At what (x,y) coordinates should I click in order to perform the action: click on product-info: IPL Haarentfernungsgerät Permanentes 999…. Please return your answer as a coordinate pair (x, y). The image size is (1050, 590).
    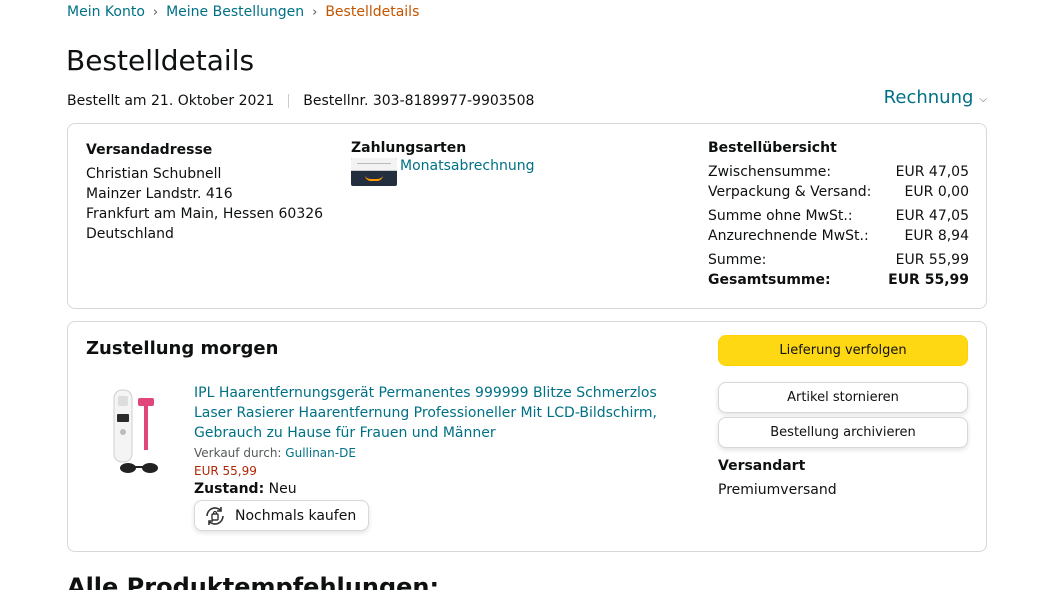
    Looking at the image, I should click on (434, 457).